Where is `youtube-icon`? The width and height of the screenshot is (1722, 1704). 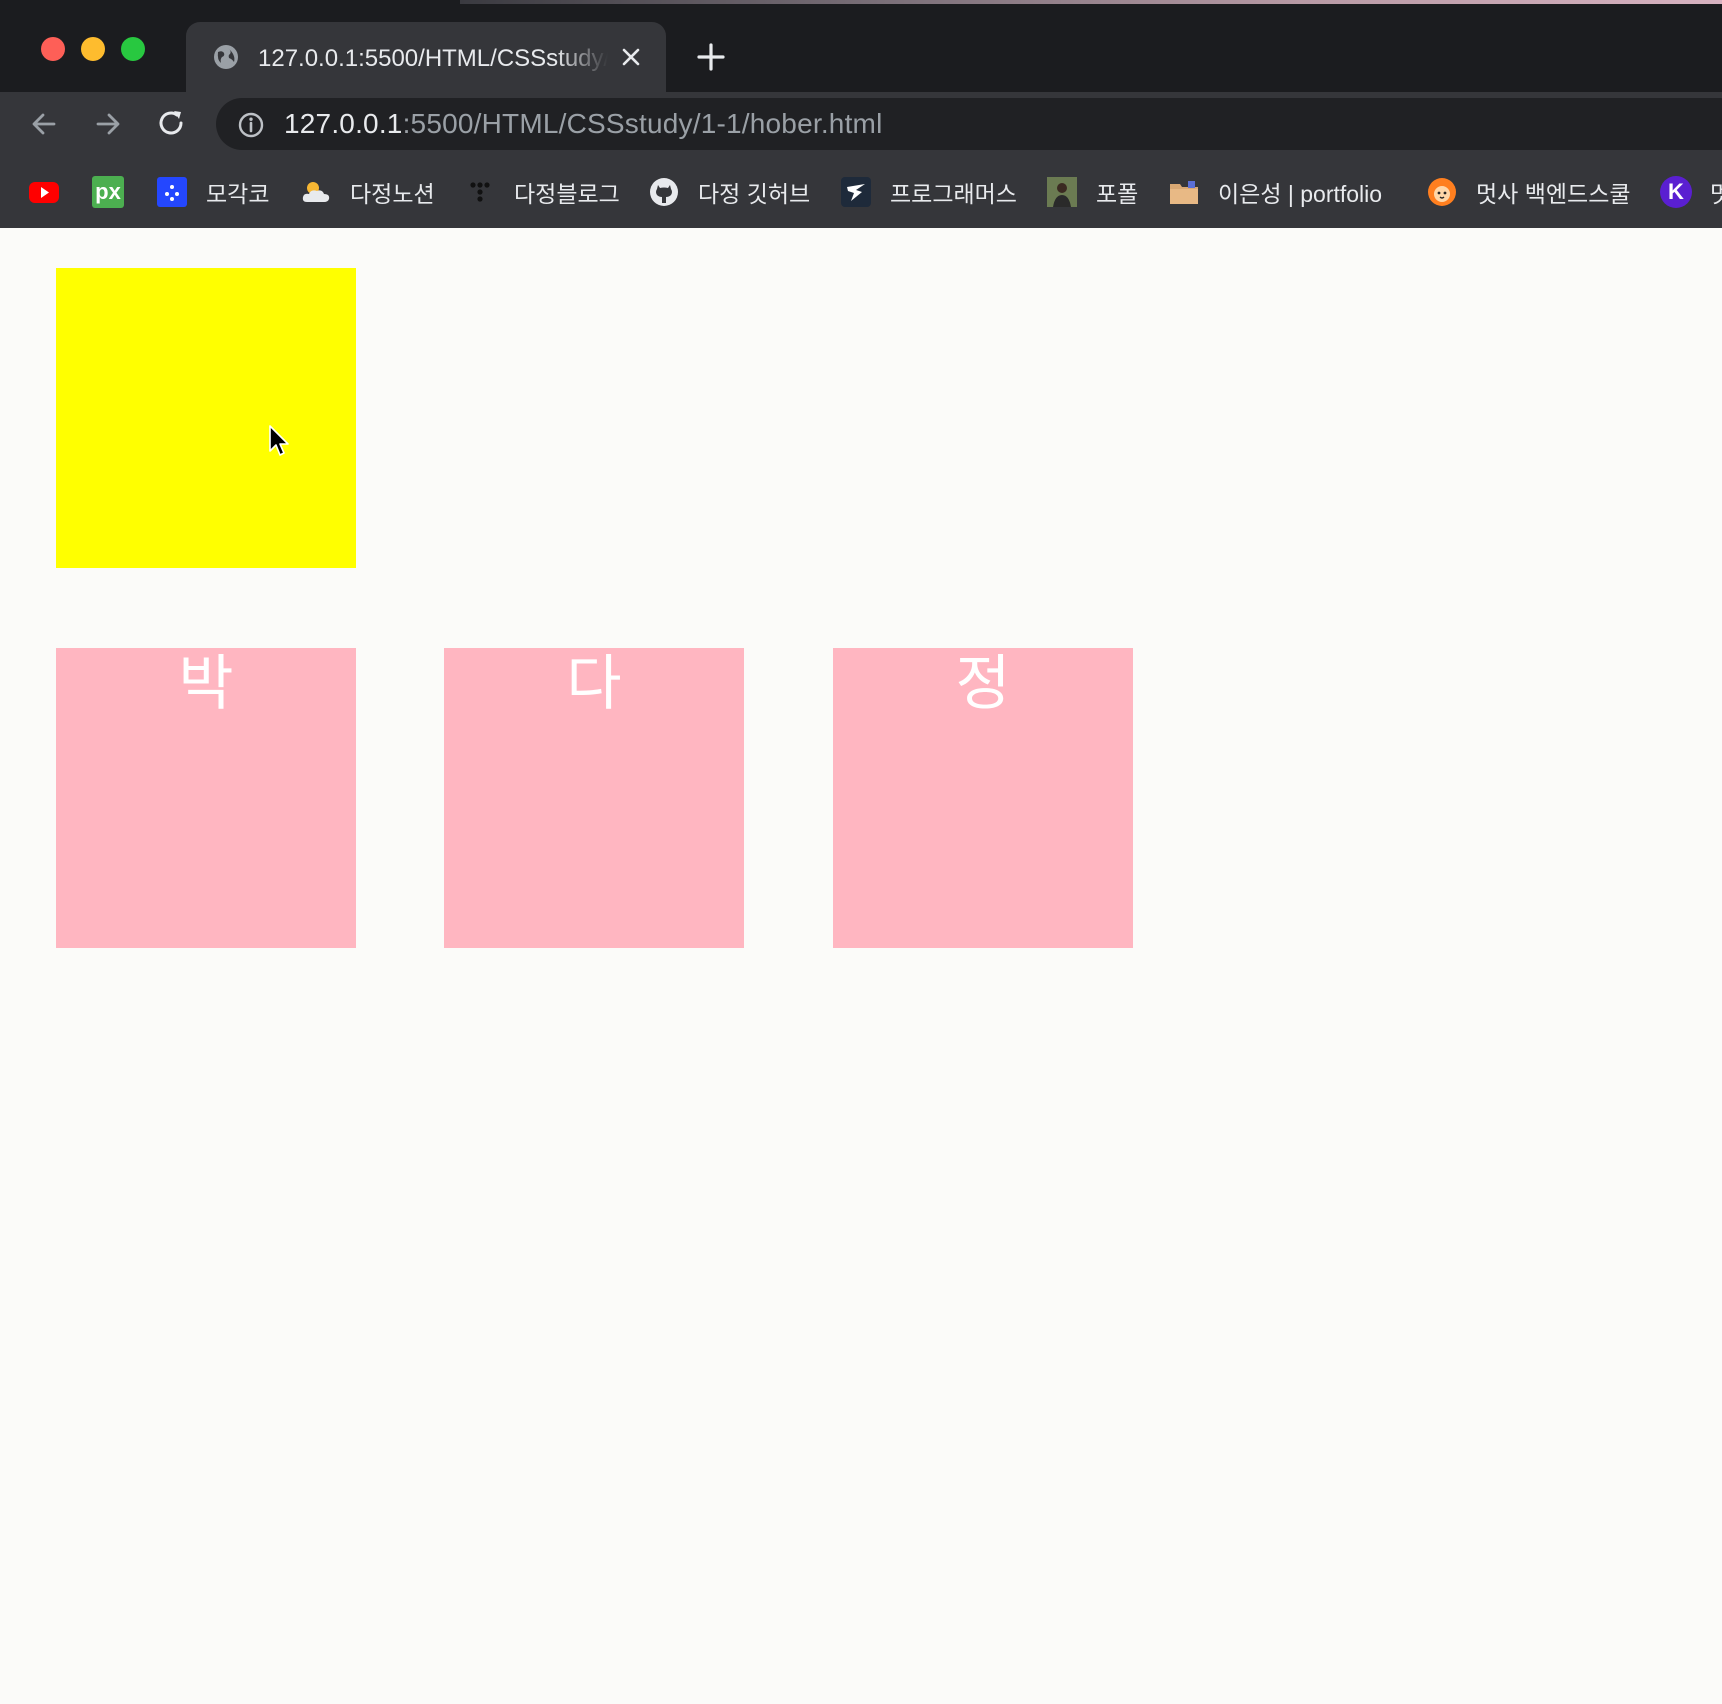
youtube-icon is located at coordinates (44, 192).